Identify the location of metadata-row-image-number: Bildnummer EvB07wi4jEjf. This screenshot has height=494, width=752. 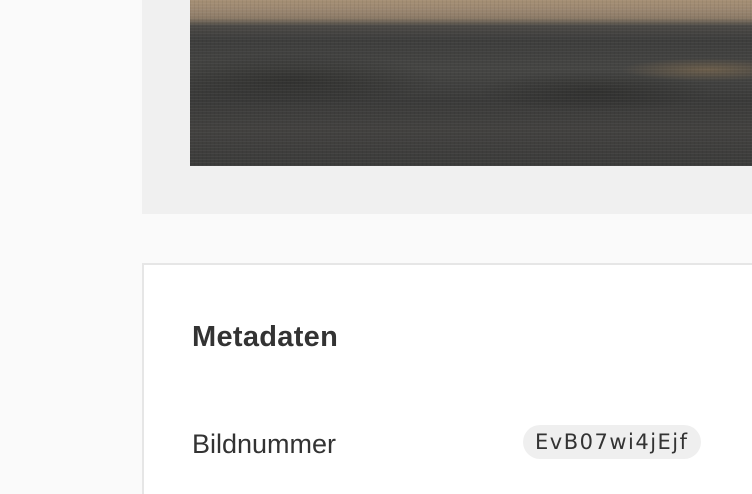
(452, 445).